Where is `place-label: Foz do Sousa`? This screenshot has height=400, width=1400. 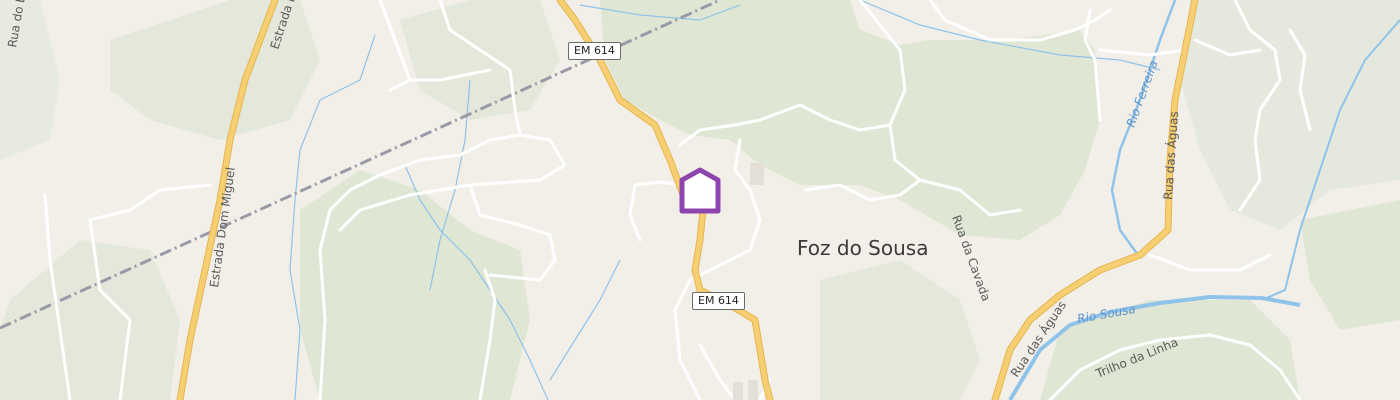
place-label: Foz do Sousa is located at coordinates (863, 248).